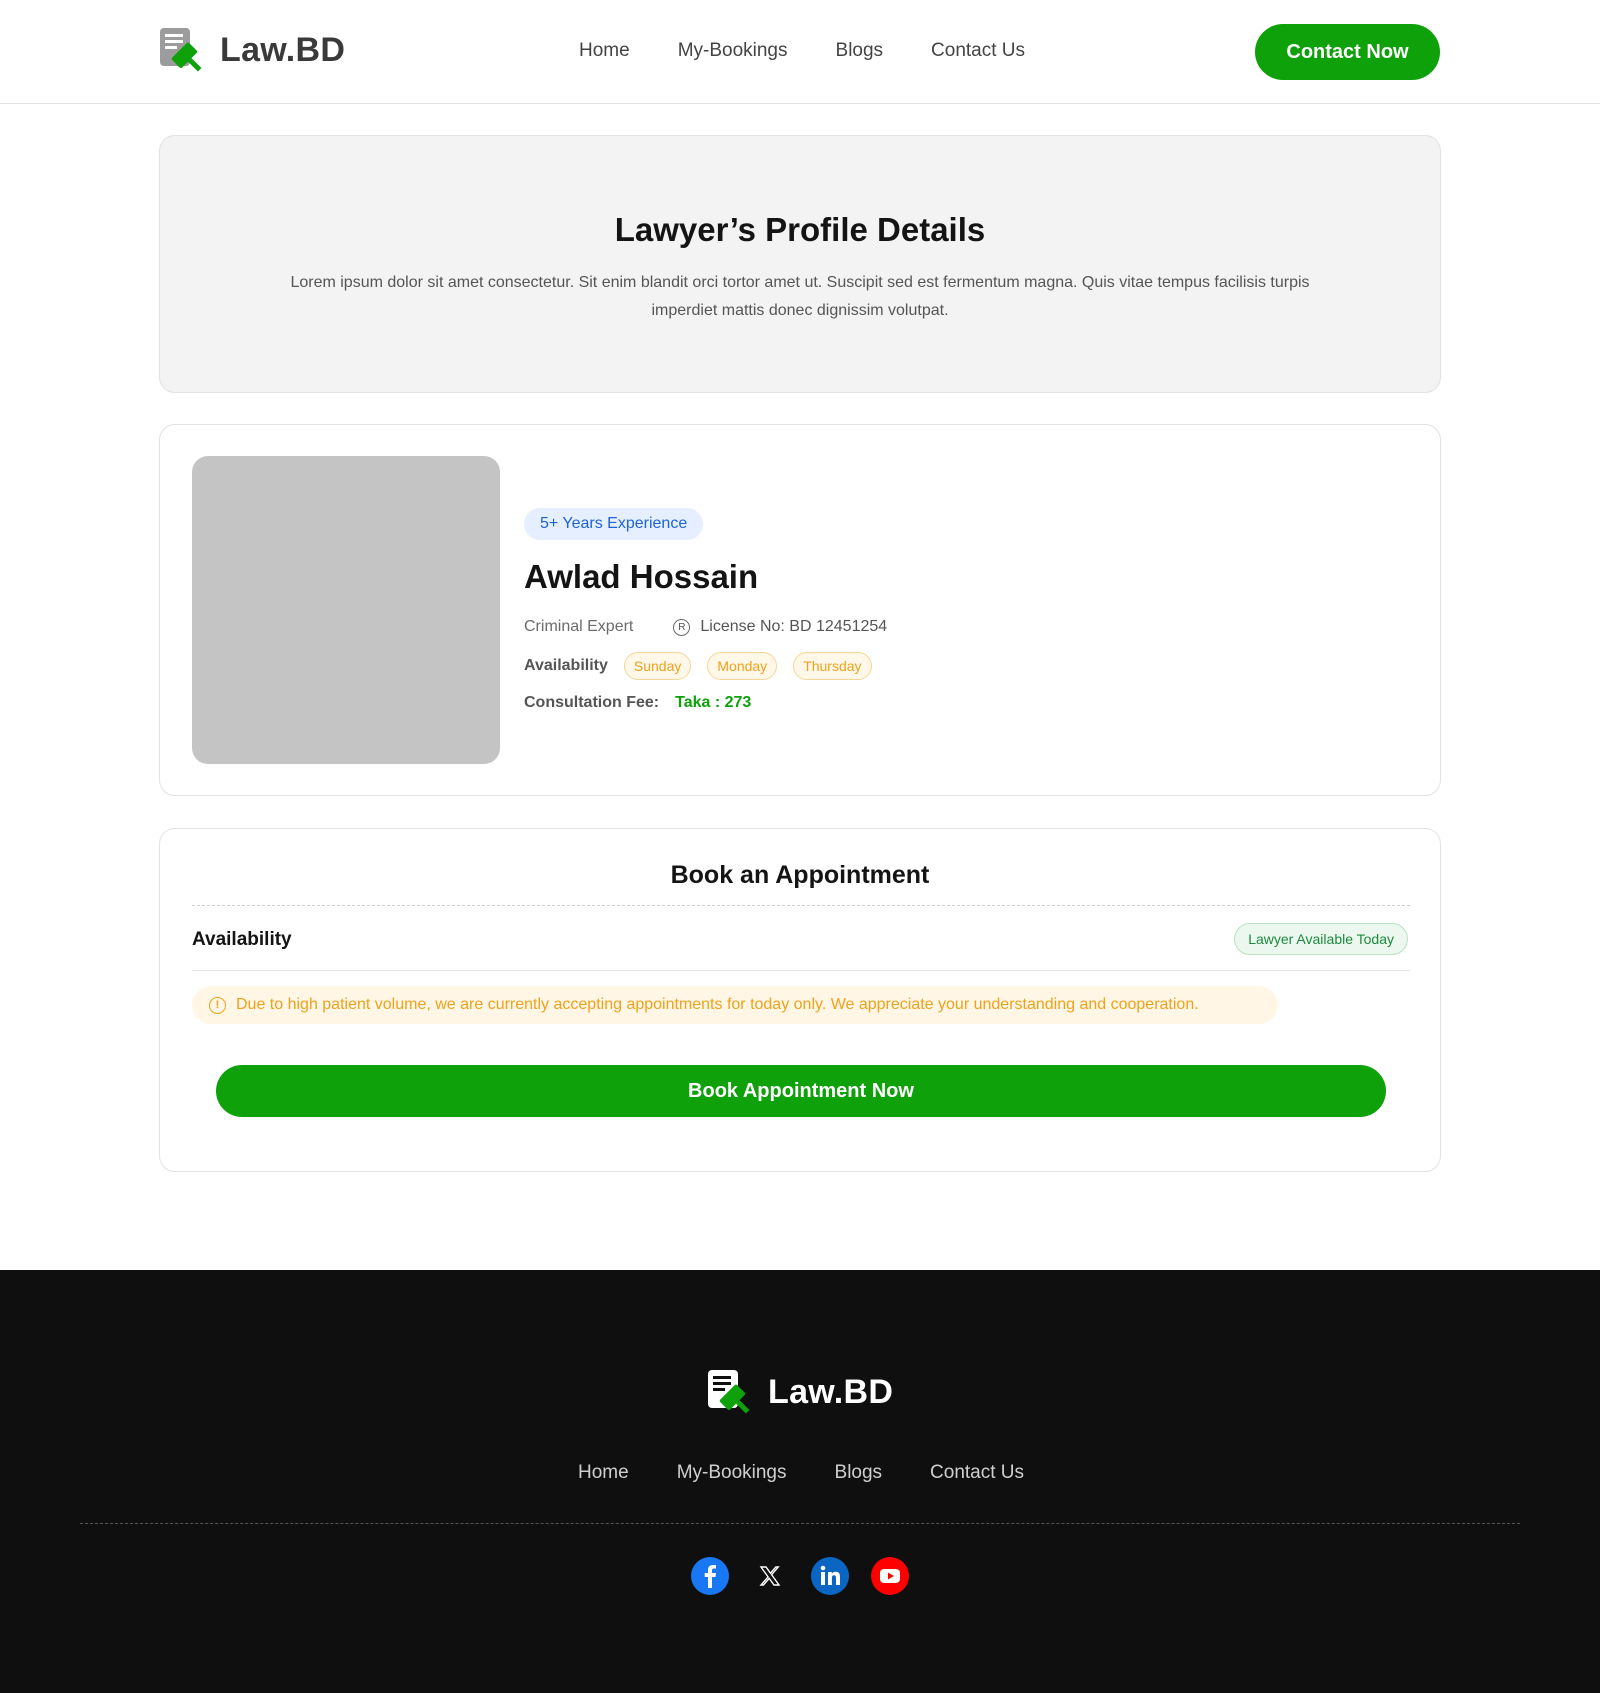  What do you see at coordinates (346, 610) in the screenshot?
I see `lawyer-photo` at bounding box center [346, 610].